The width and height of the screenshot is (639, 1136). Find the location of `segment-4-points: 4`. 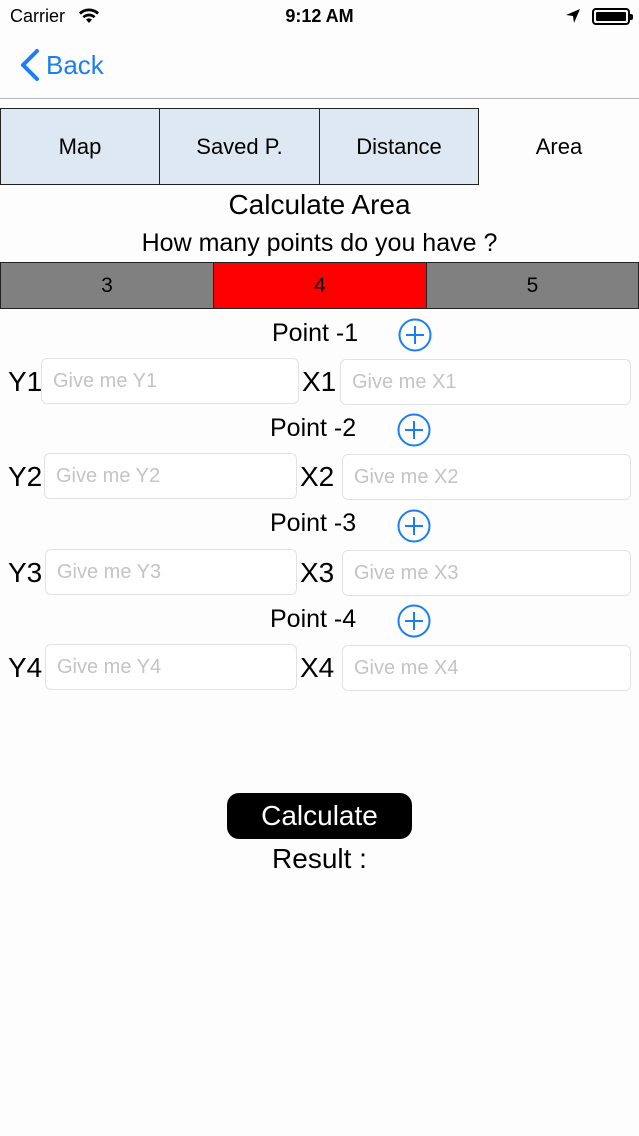

segment-4-points: 4 is located at coordinates (320, 285).